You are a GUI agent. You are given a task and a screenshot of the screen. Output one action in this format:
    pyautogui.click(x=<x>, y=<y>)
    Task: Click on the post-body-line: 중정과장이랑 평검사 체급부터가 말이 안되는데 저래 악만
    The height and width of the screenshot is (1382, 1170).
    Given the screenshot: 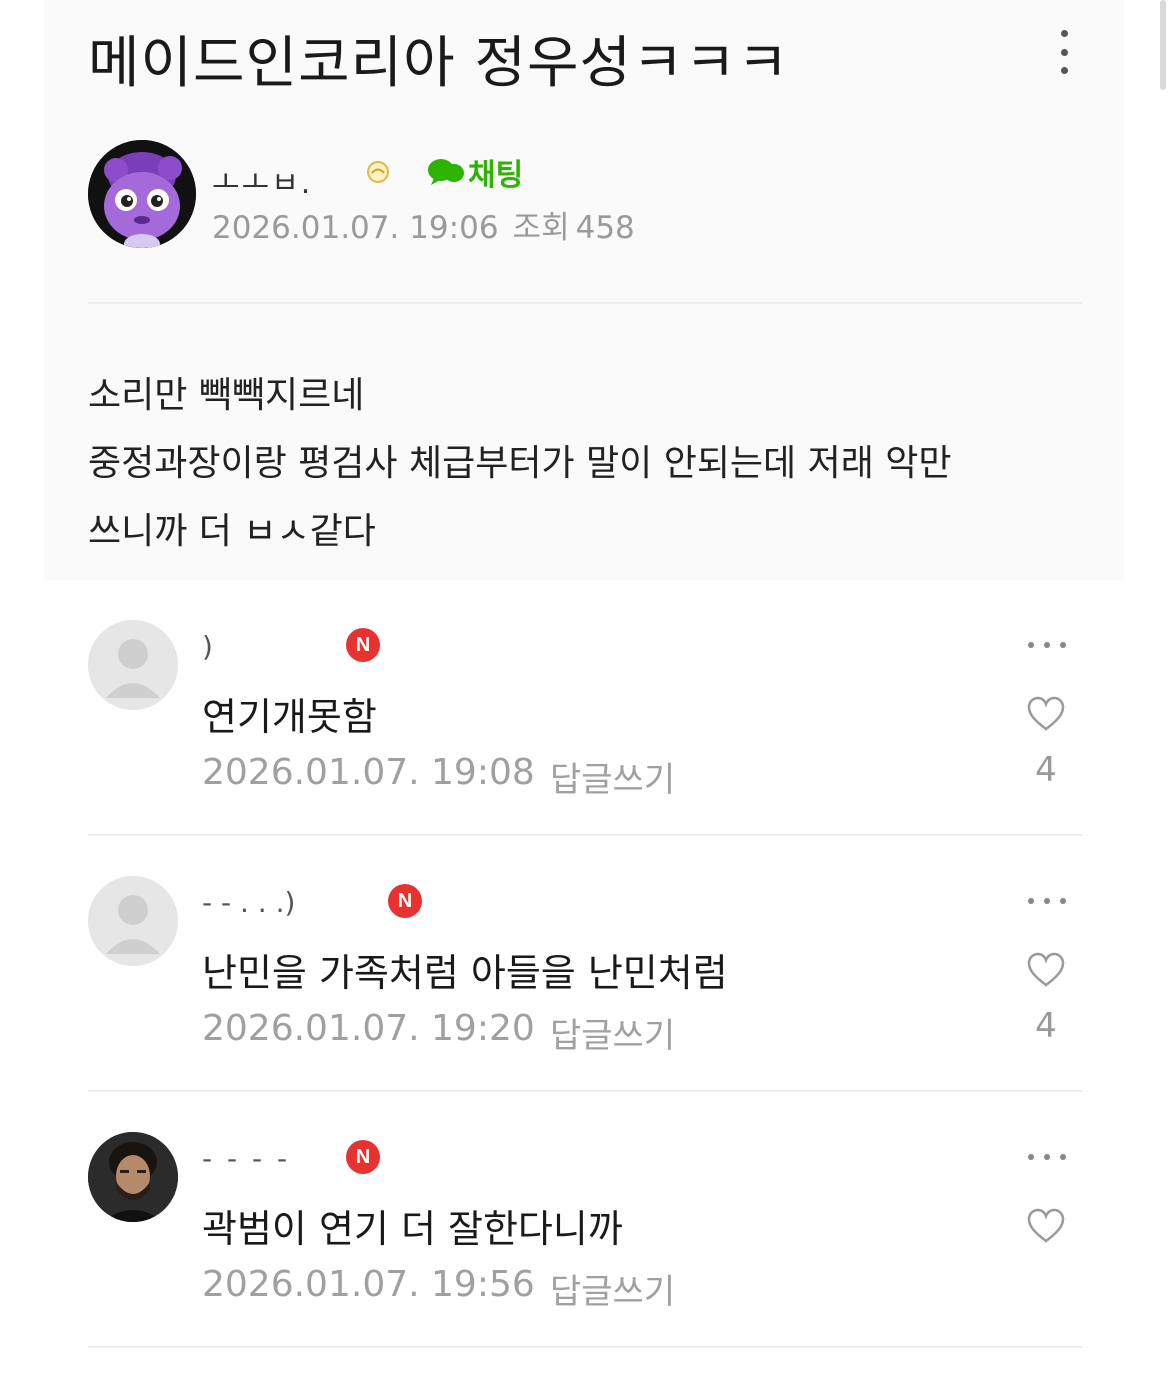 What is the action you would take?
    pyautogui.click(x=520, y=463)
    